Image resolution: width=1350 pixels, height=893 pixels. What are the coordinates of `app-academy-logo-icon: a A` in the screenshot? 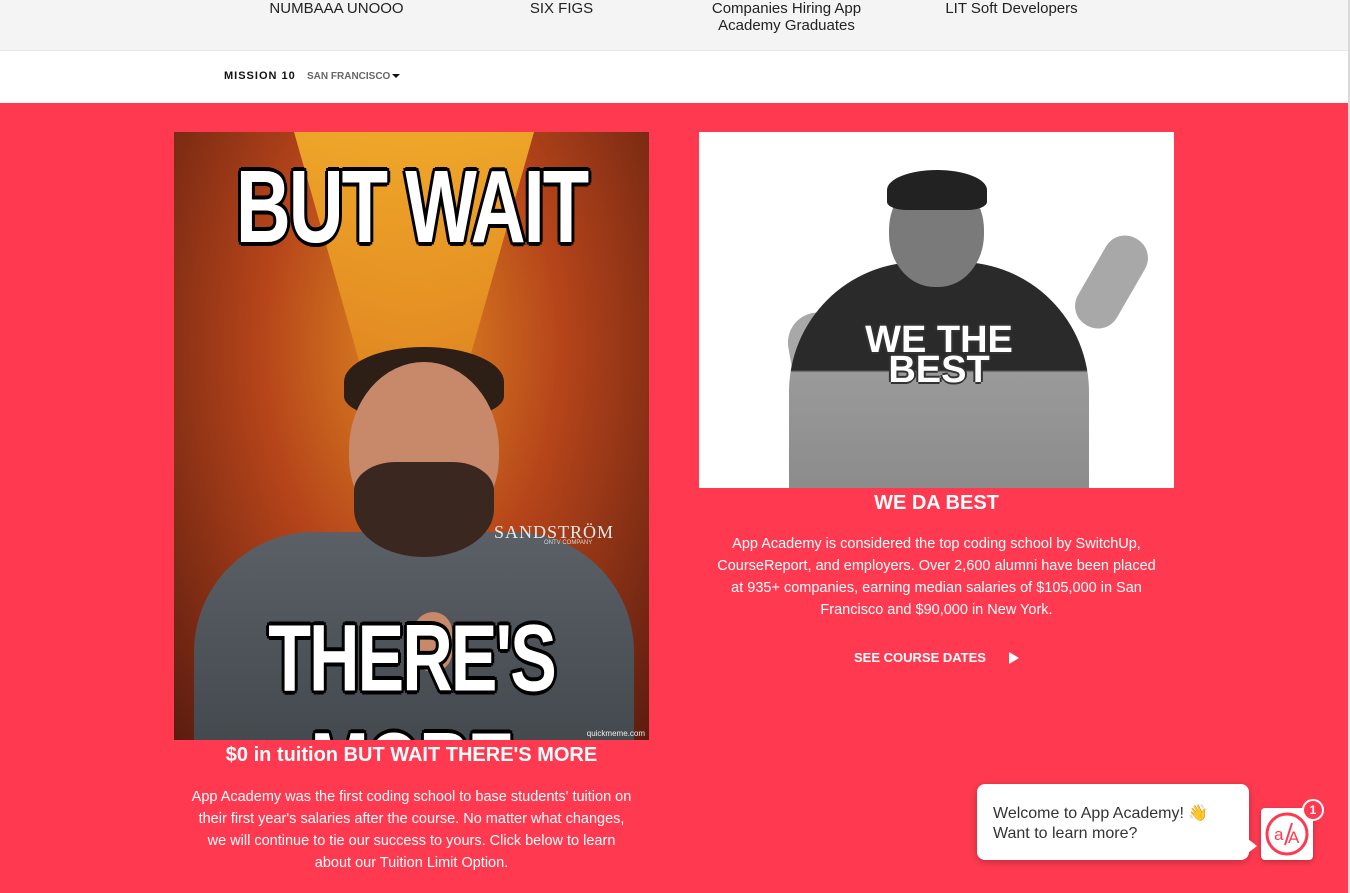 It's located at (1287, 834).